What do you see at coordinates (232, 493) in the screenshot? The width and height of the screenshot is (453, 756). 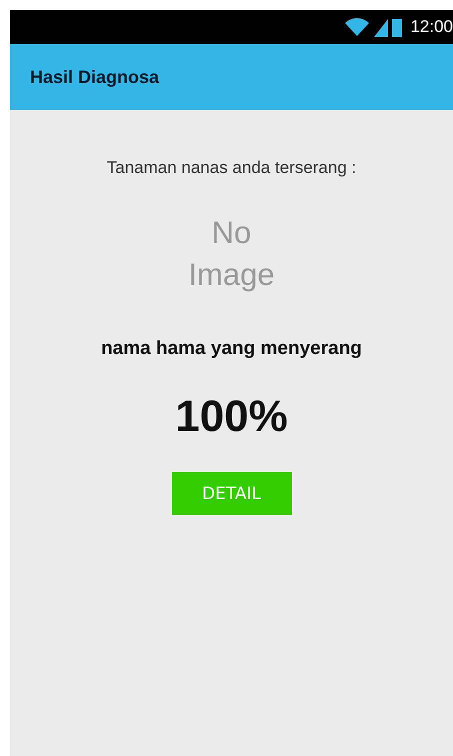 I see `detail-button: DETAIL` at bounding box center [232, 493].